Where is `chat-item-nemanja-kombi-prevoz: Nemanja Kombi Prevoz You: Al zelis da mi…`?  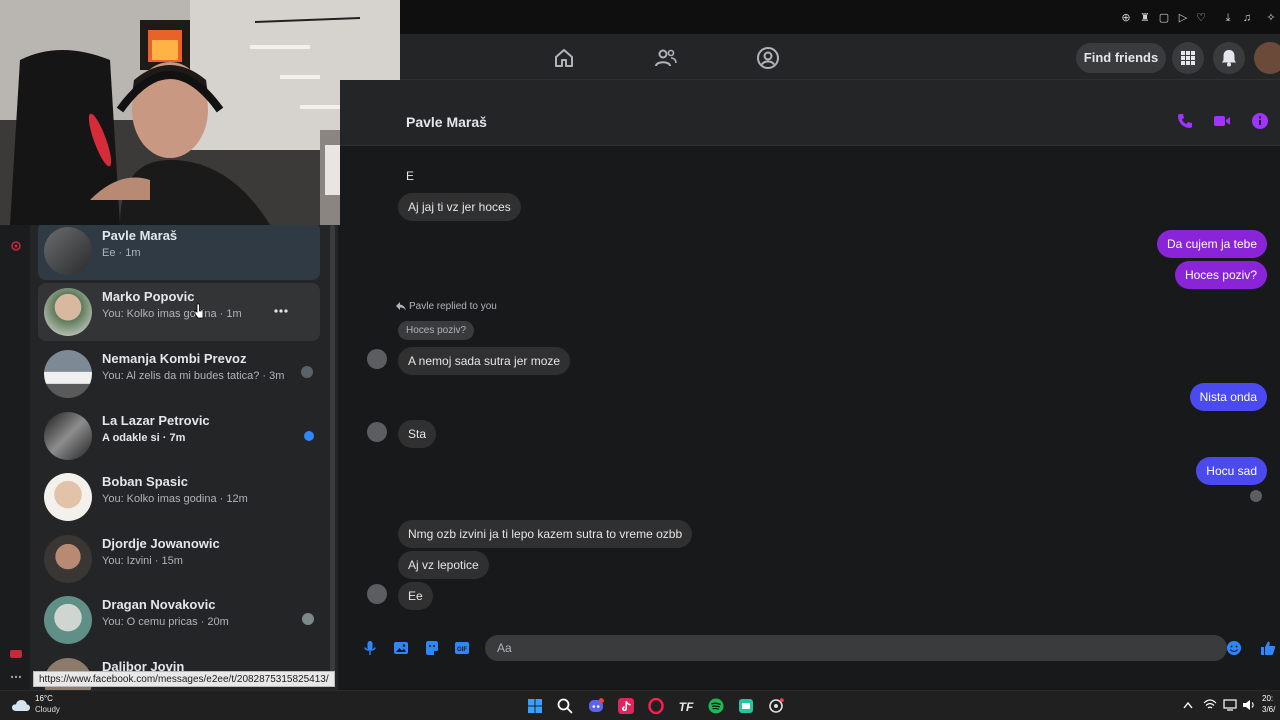
chat-item-nemanja-kombi-prevoz: Nemanja Kombi Prevoz You: Al zelis da mi… is located at coordinates (179, 374).